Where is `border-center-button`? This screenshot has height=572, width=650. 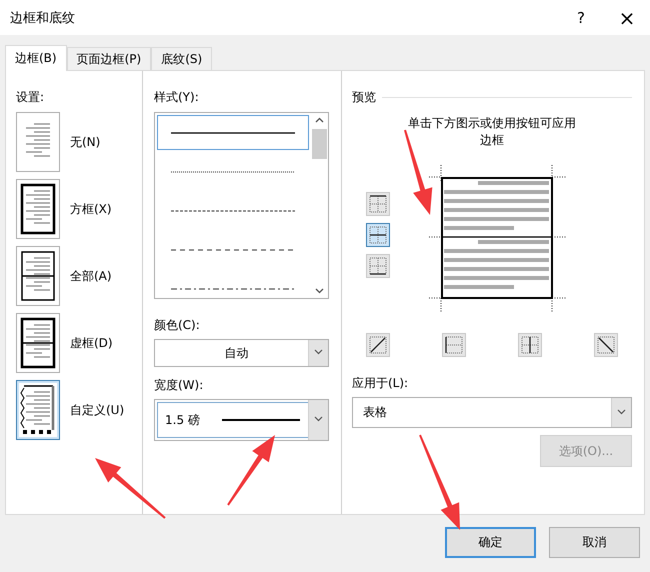
border-center-button is located at coordinates (530, 345).